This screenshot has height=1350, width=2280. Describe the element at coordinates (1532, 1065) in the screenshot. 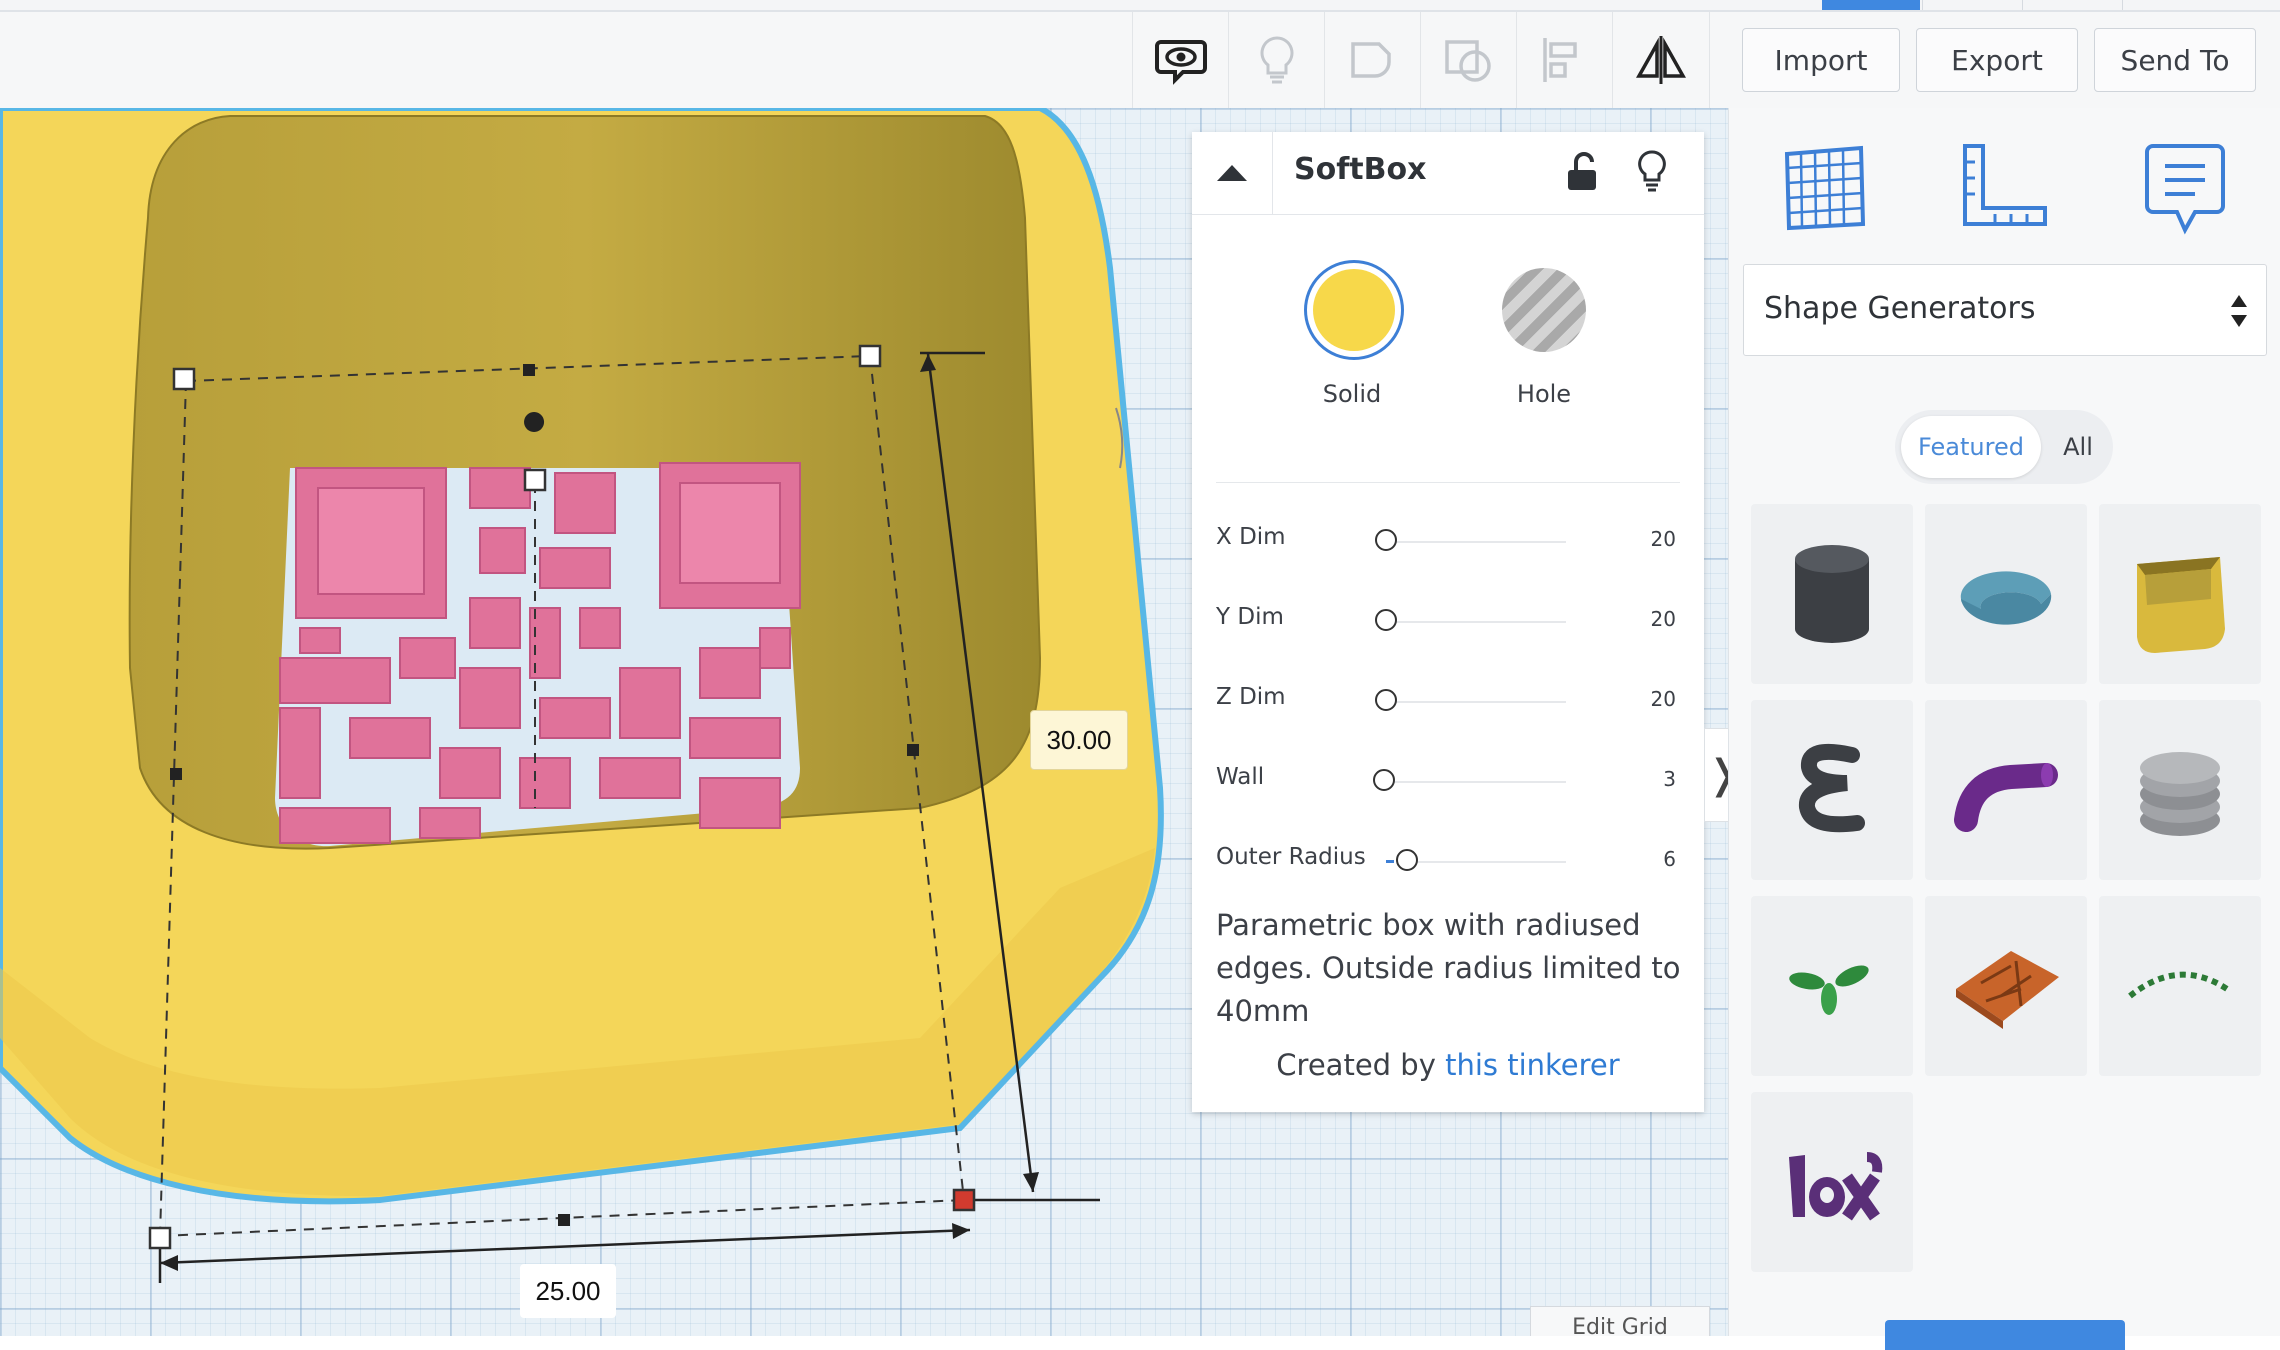

I see `credit-link: this tinkerer` at that location.